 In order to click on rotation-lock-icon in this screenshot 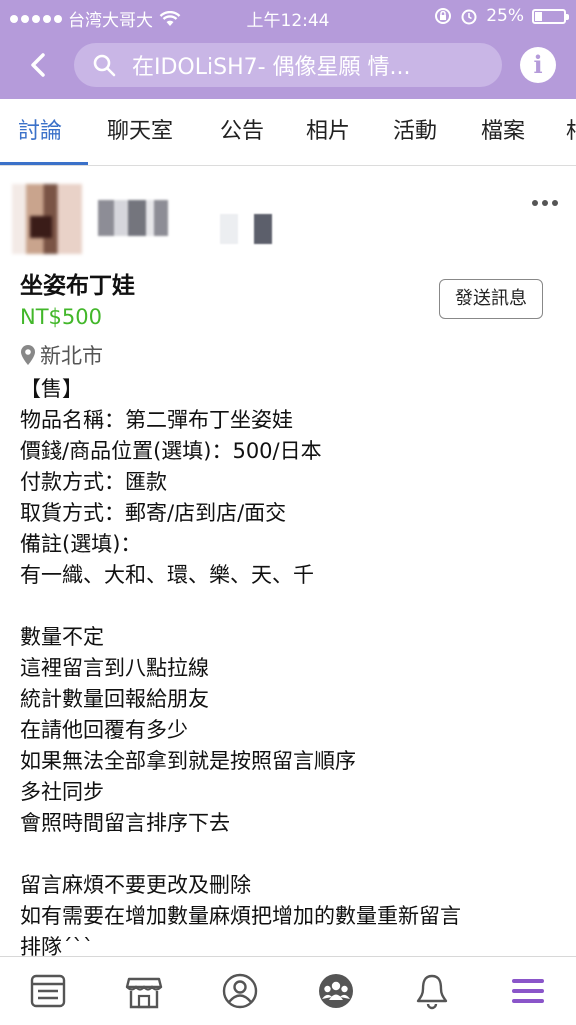, I will do `click(443, 16)`.